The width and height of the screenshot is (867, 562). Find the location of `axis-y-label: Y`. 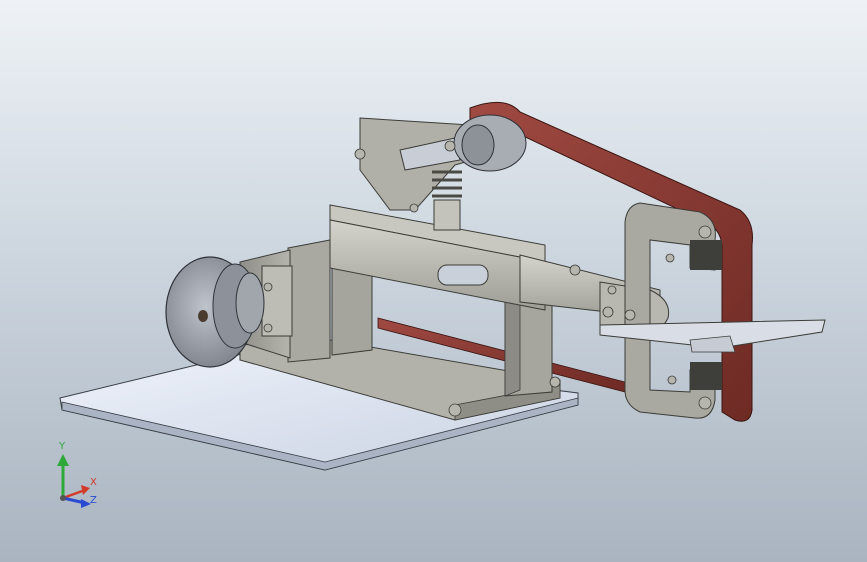

axis-y-label: Y is located at coordinates (62, 446).